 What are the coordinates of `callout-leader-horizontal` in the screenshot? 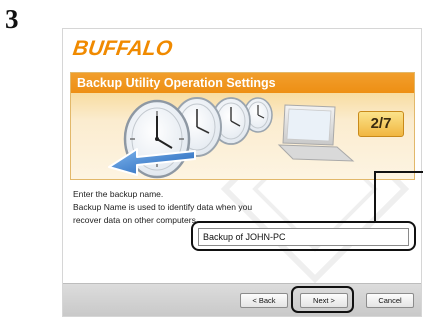 It's located at (398, 172).